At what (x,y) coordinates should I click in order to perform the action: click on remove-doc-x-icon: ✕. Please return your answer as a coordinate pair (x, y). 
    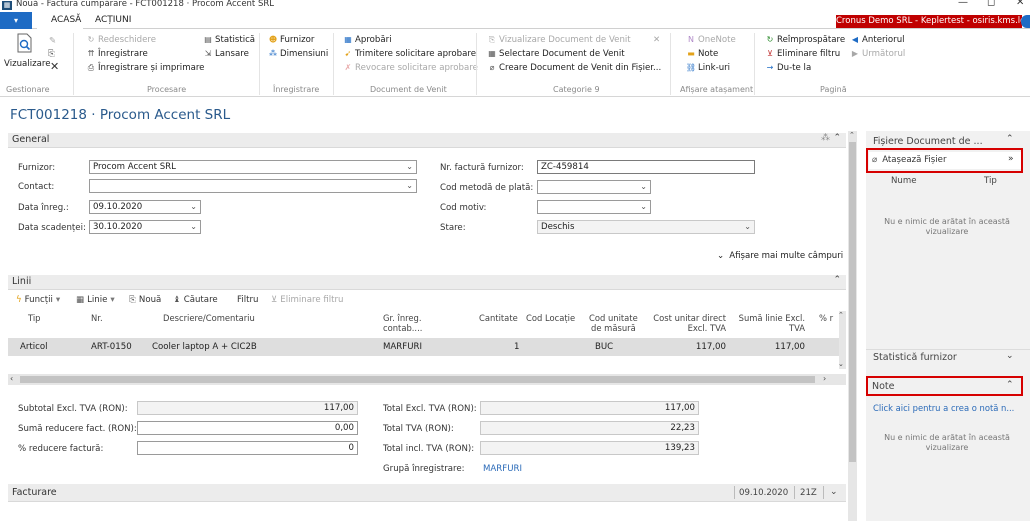
    Looking at the image, I should click on (656, 39).